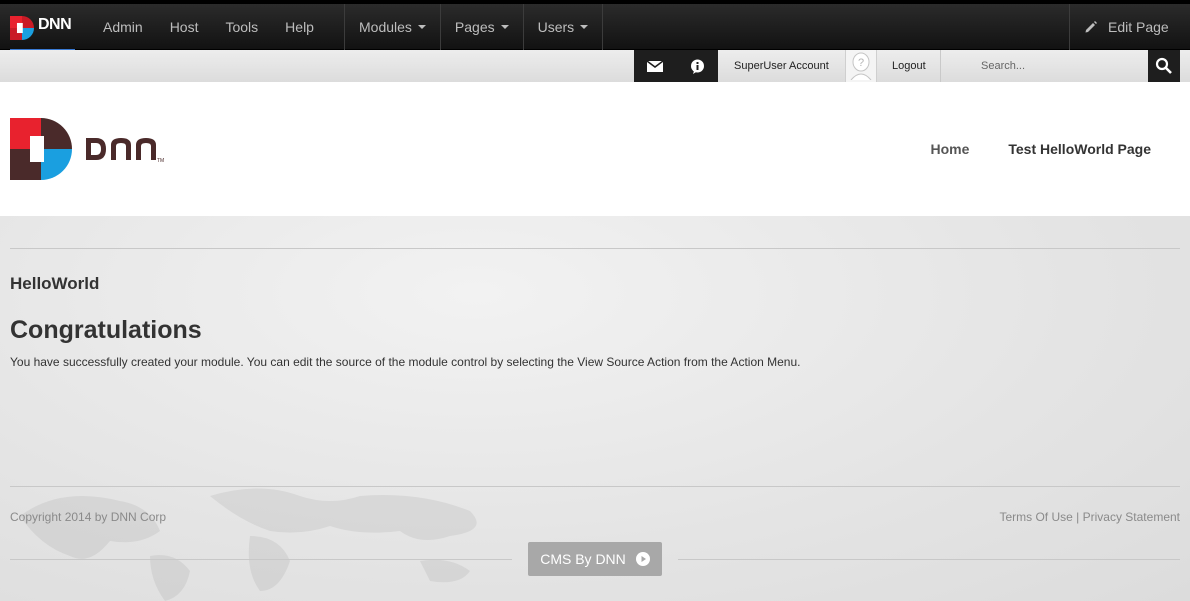 The image size is (1190, 601). I want to click on module-title: HelloWorld, so click(55, 283).